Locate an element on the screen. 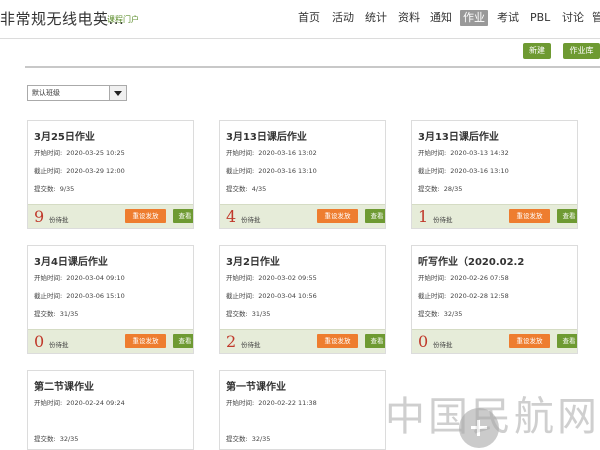  start-value: 2020-02-22 11:38 is located at coordinates (287, 403).